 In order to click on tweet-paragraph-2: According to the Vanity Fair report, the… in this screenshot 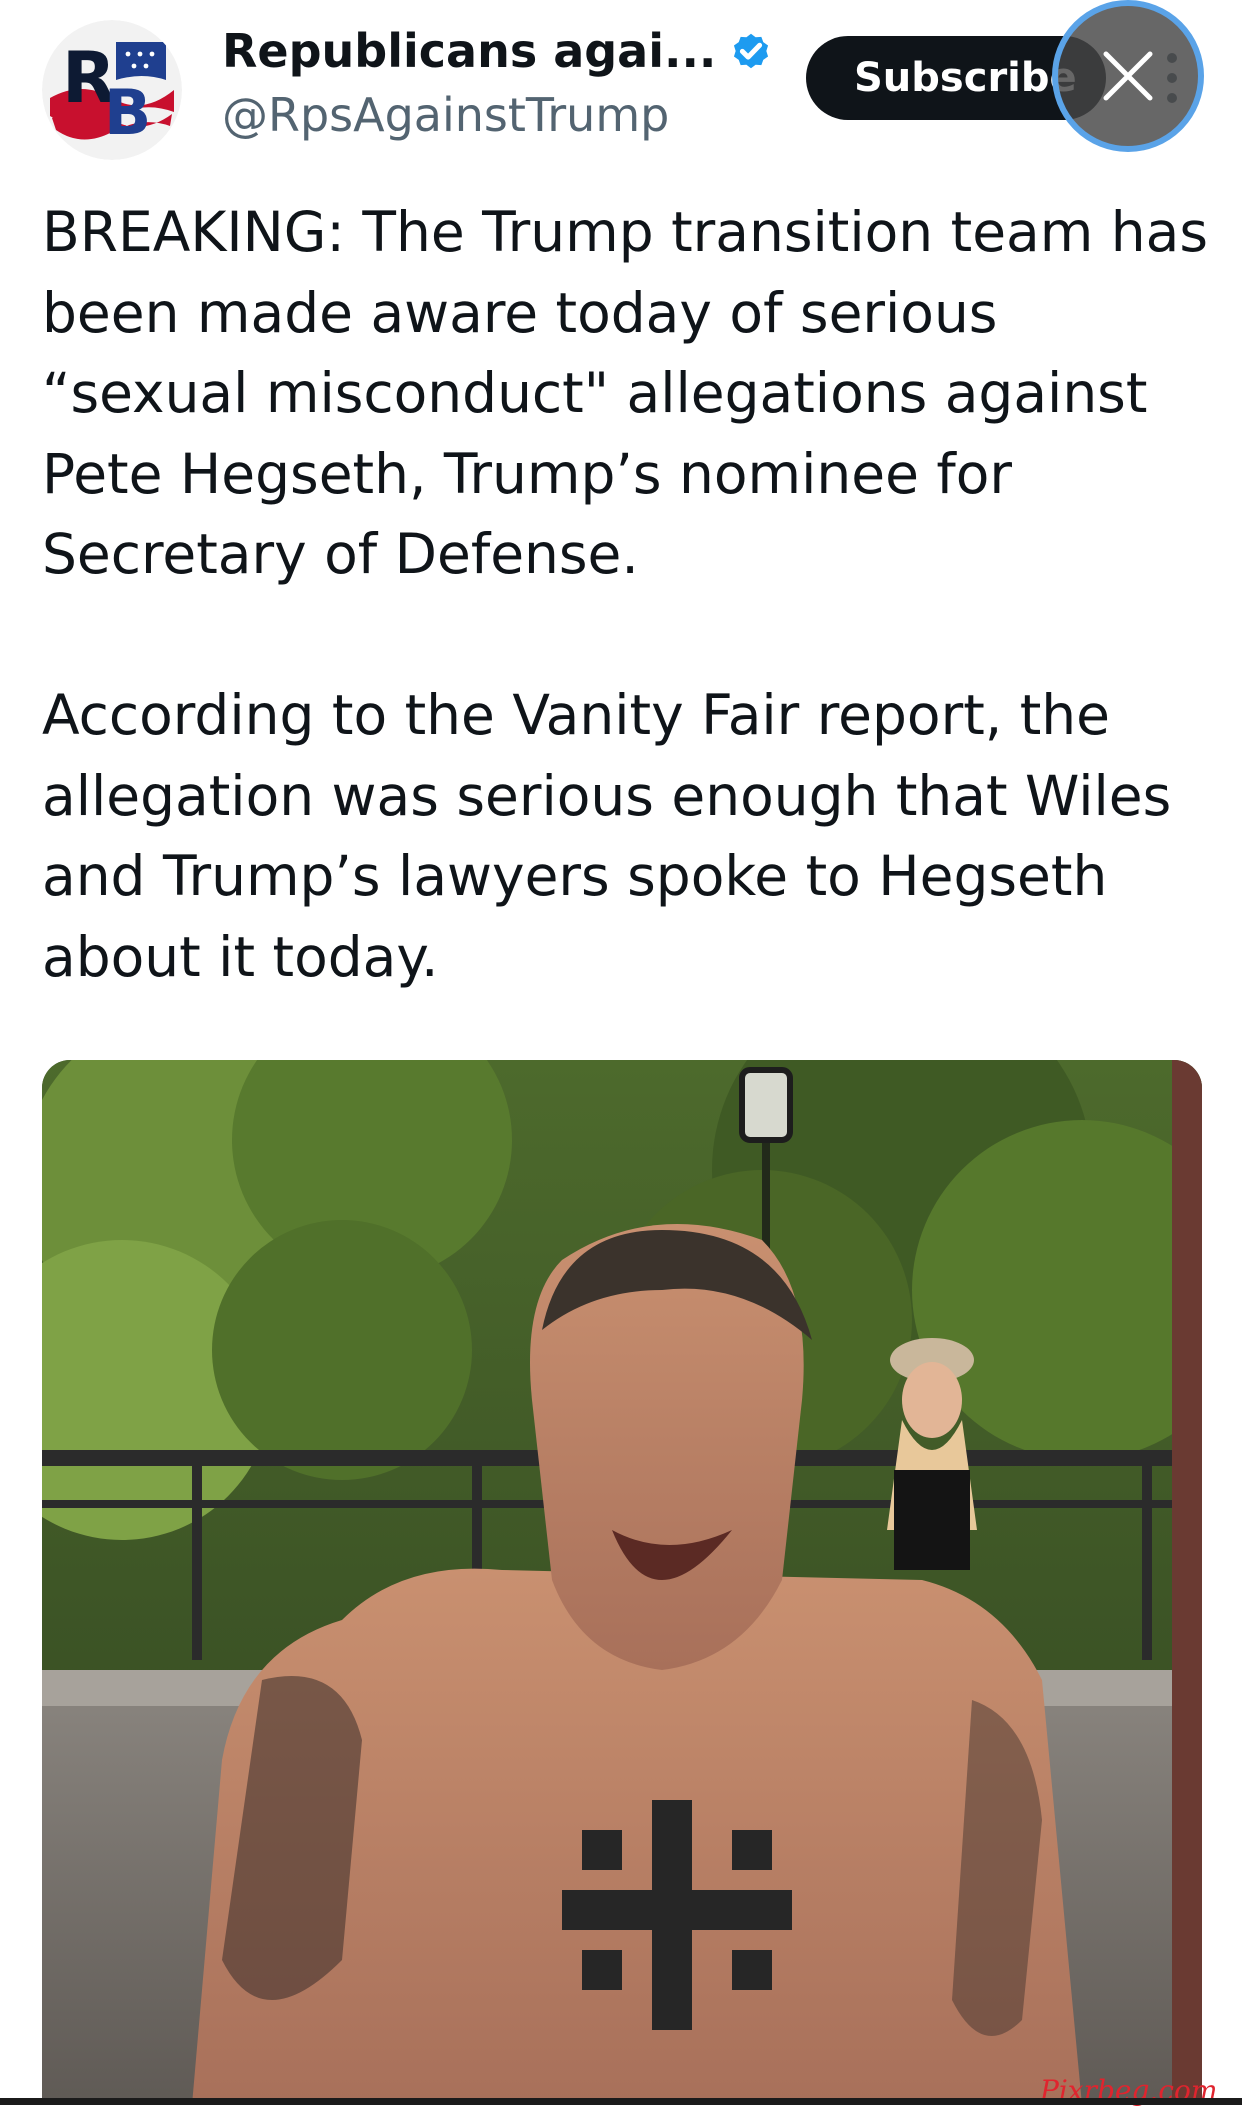, I will do `click(607, 836)`.